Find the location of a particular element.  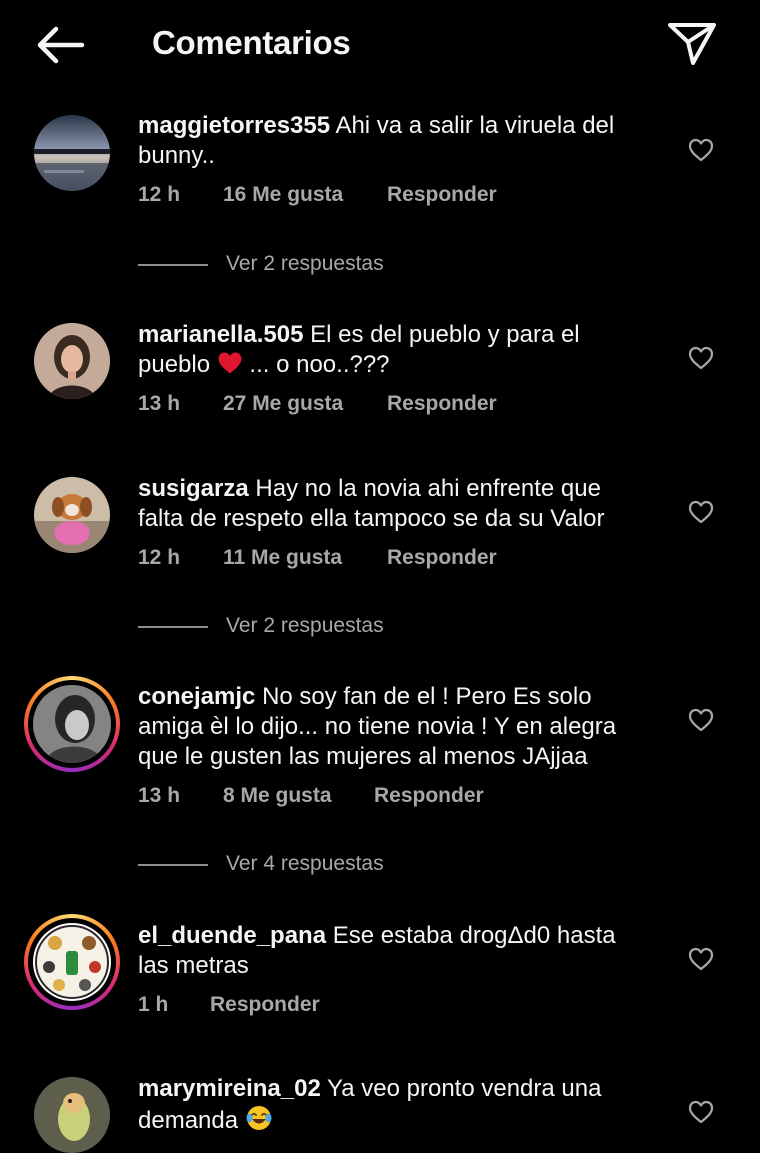

comment-likes: 11 Me gusta is located at coordinates (282, 558).